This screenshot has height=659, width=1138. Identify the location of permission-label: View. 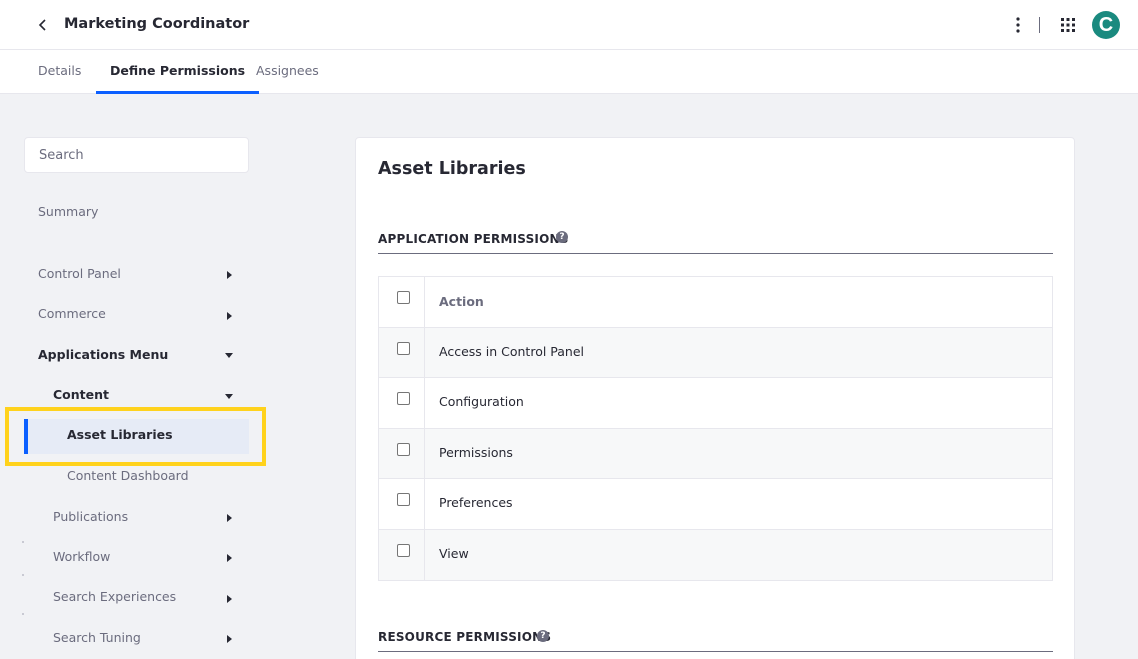
(454, 553).